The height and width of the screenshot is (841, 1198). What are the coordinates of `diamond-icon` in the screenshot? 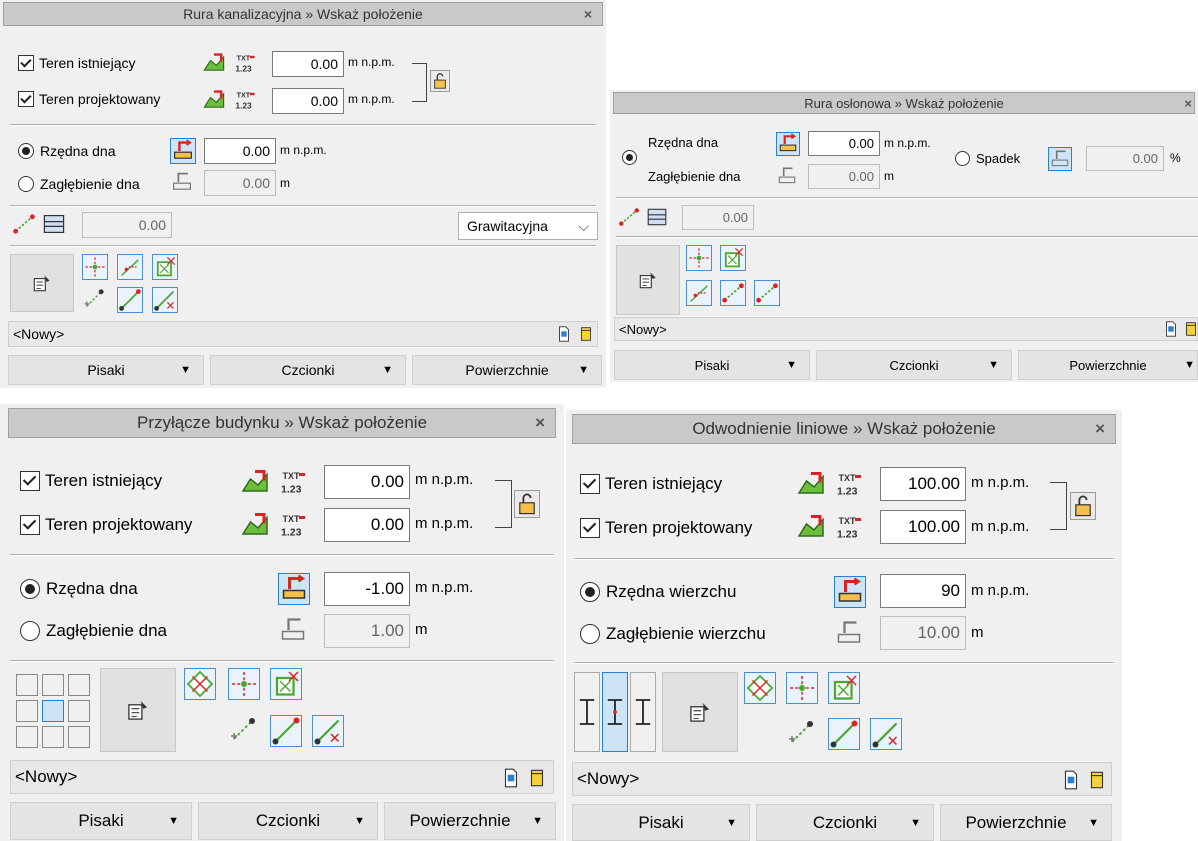 It's located at (200, 684).